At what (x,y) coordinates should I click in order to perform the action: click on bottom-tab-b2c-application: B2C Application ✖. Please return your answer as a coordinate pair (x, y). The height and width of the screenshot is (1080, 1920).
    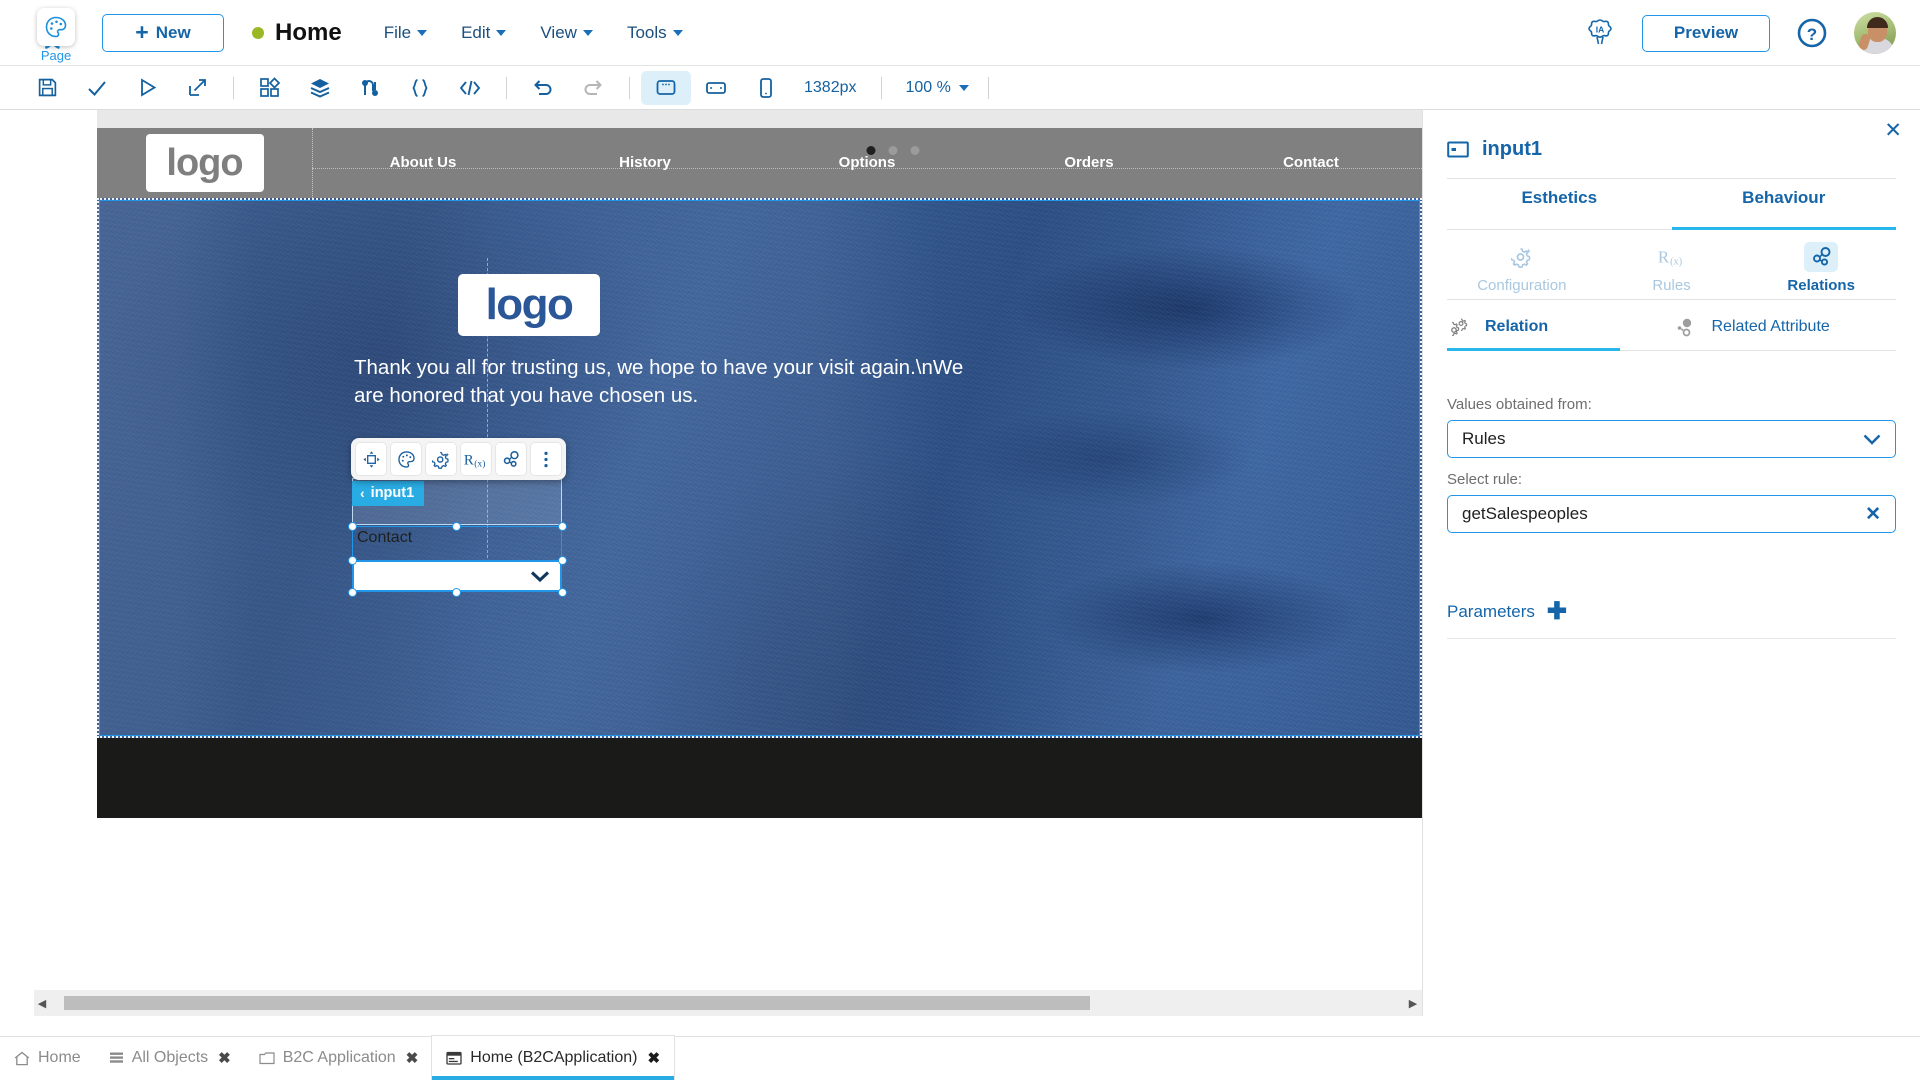
    Looking at the image, I should click on (339, 1058).